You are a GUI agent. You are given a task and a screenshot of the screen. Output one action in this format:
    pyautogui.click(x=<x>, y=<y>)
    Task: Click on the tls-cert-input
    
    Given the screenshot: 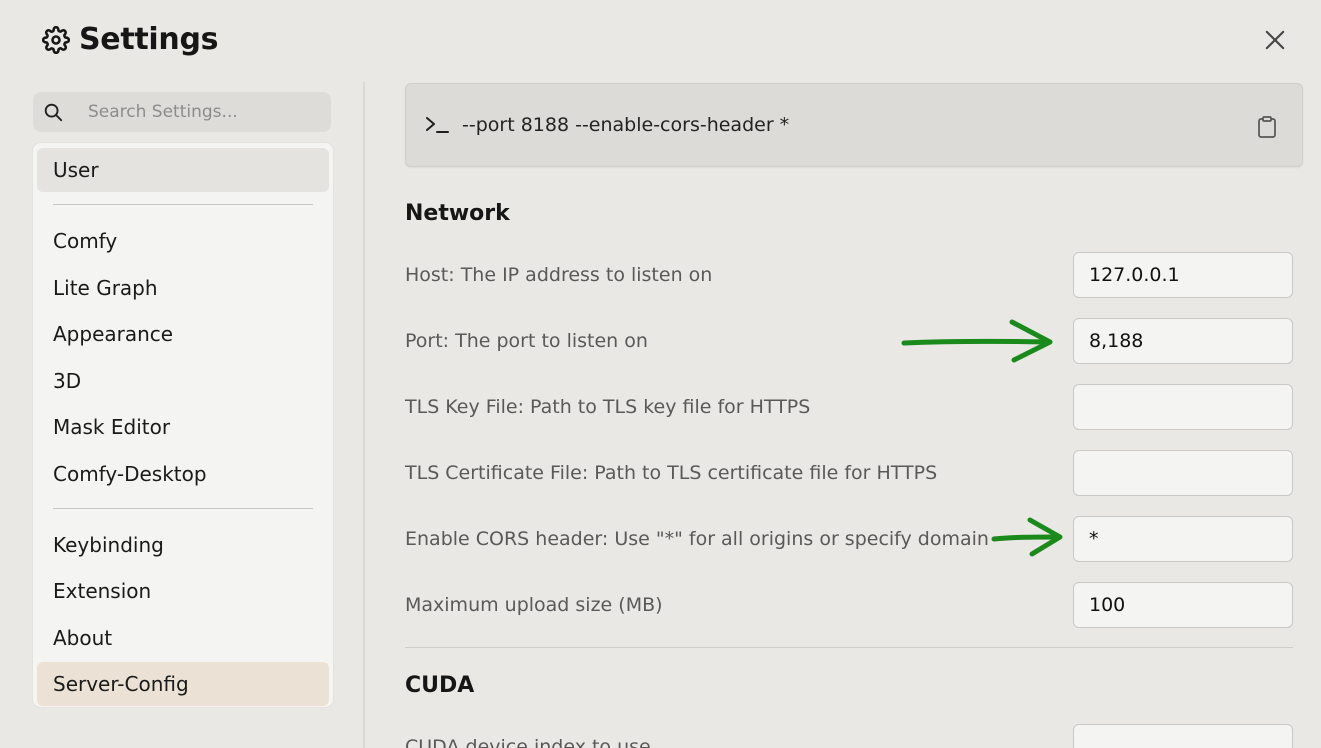 What is the action you would take?
    pyautogui.click(x=1183, y=473)
    